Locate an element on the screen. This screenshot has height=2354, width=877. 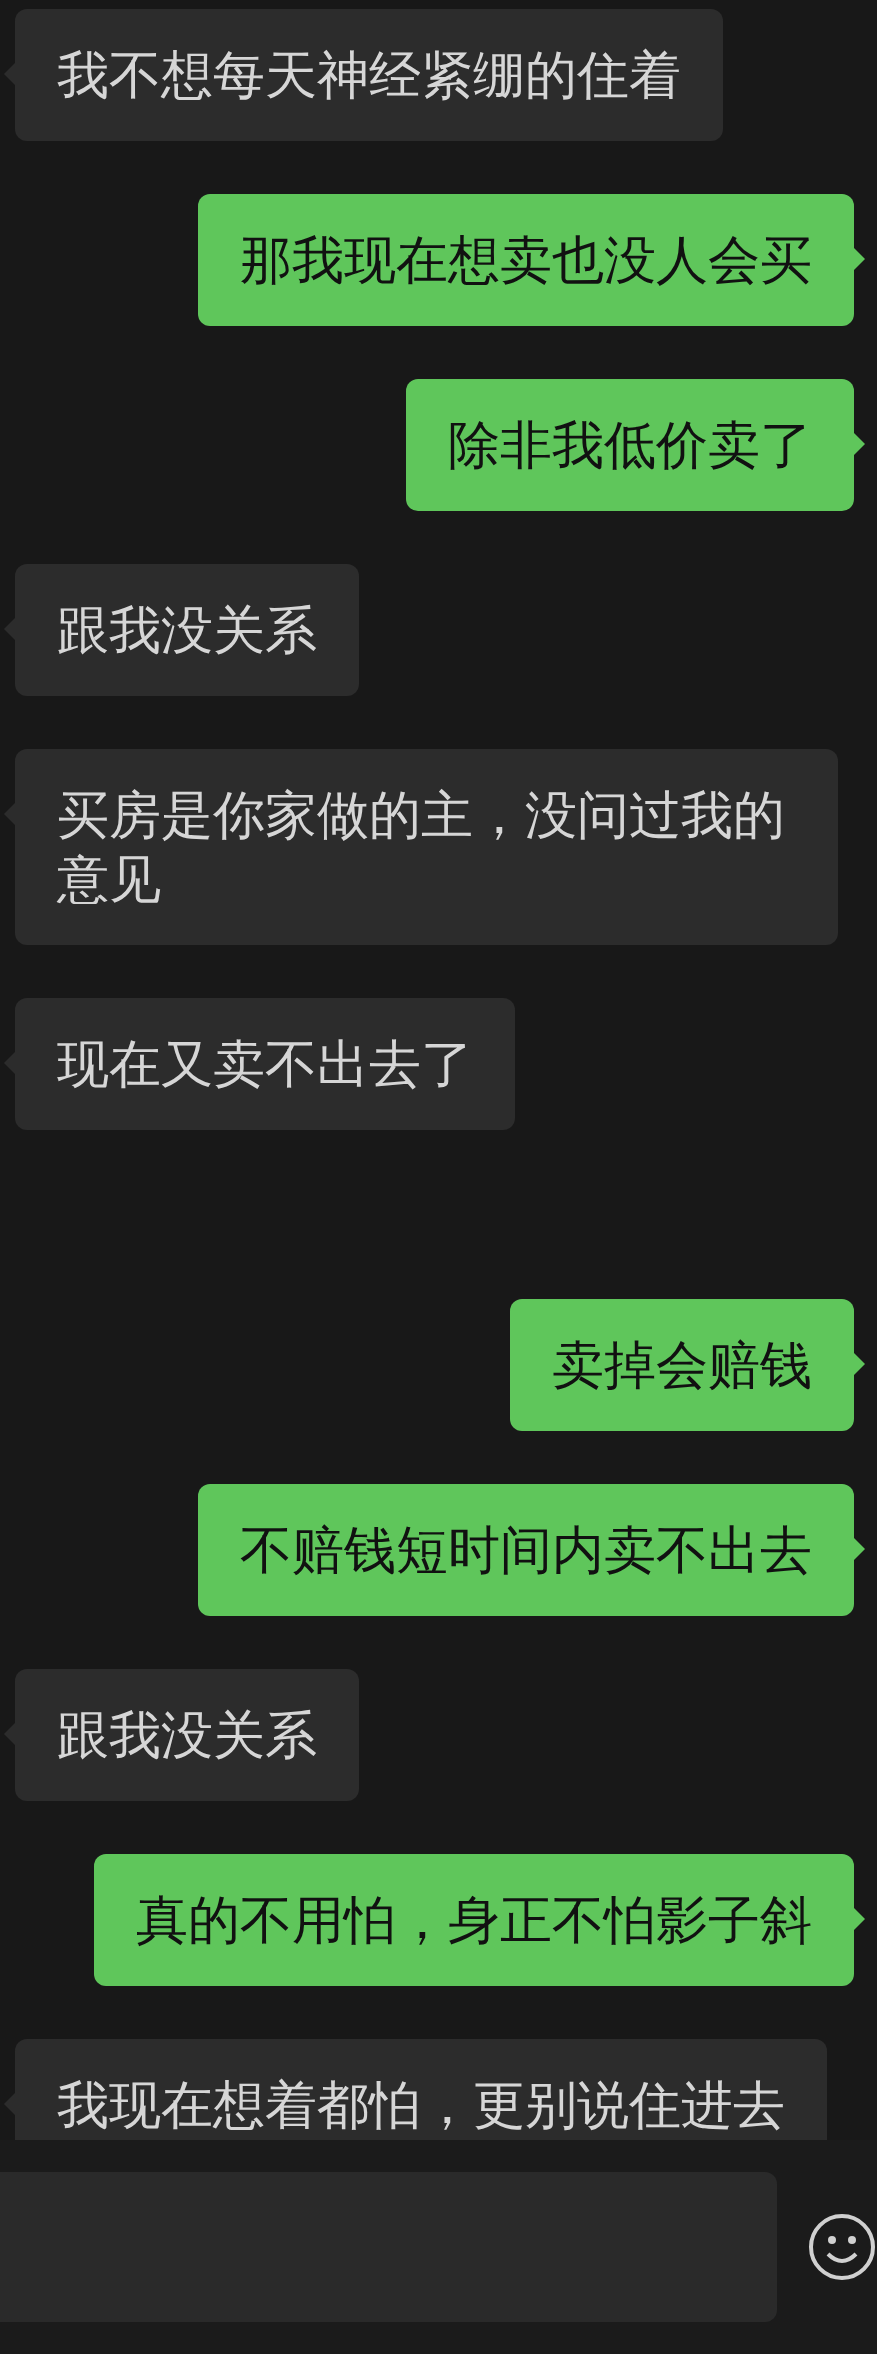
emoji-icon is located at coordinates (842, 2247).